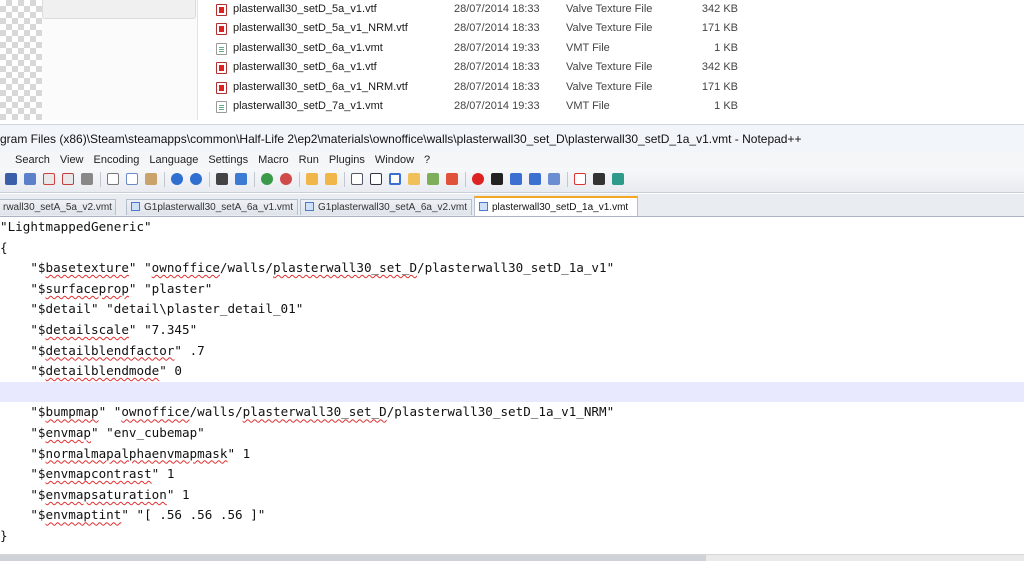 This screenshot has height=561, width=1024. Describe the element at coordinates (512, 536) in the screenshot. I see `code-line: }` at that location.